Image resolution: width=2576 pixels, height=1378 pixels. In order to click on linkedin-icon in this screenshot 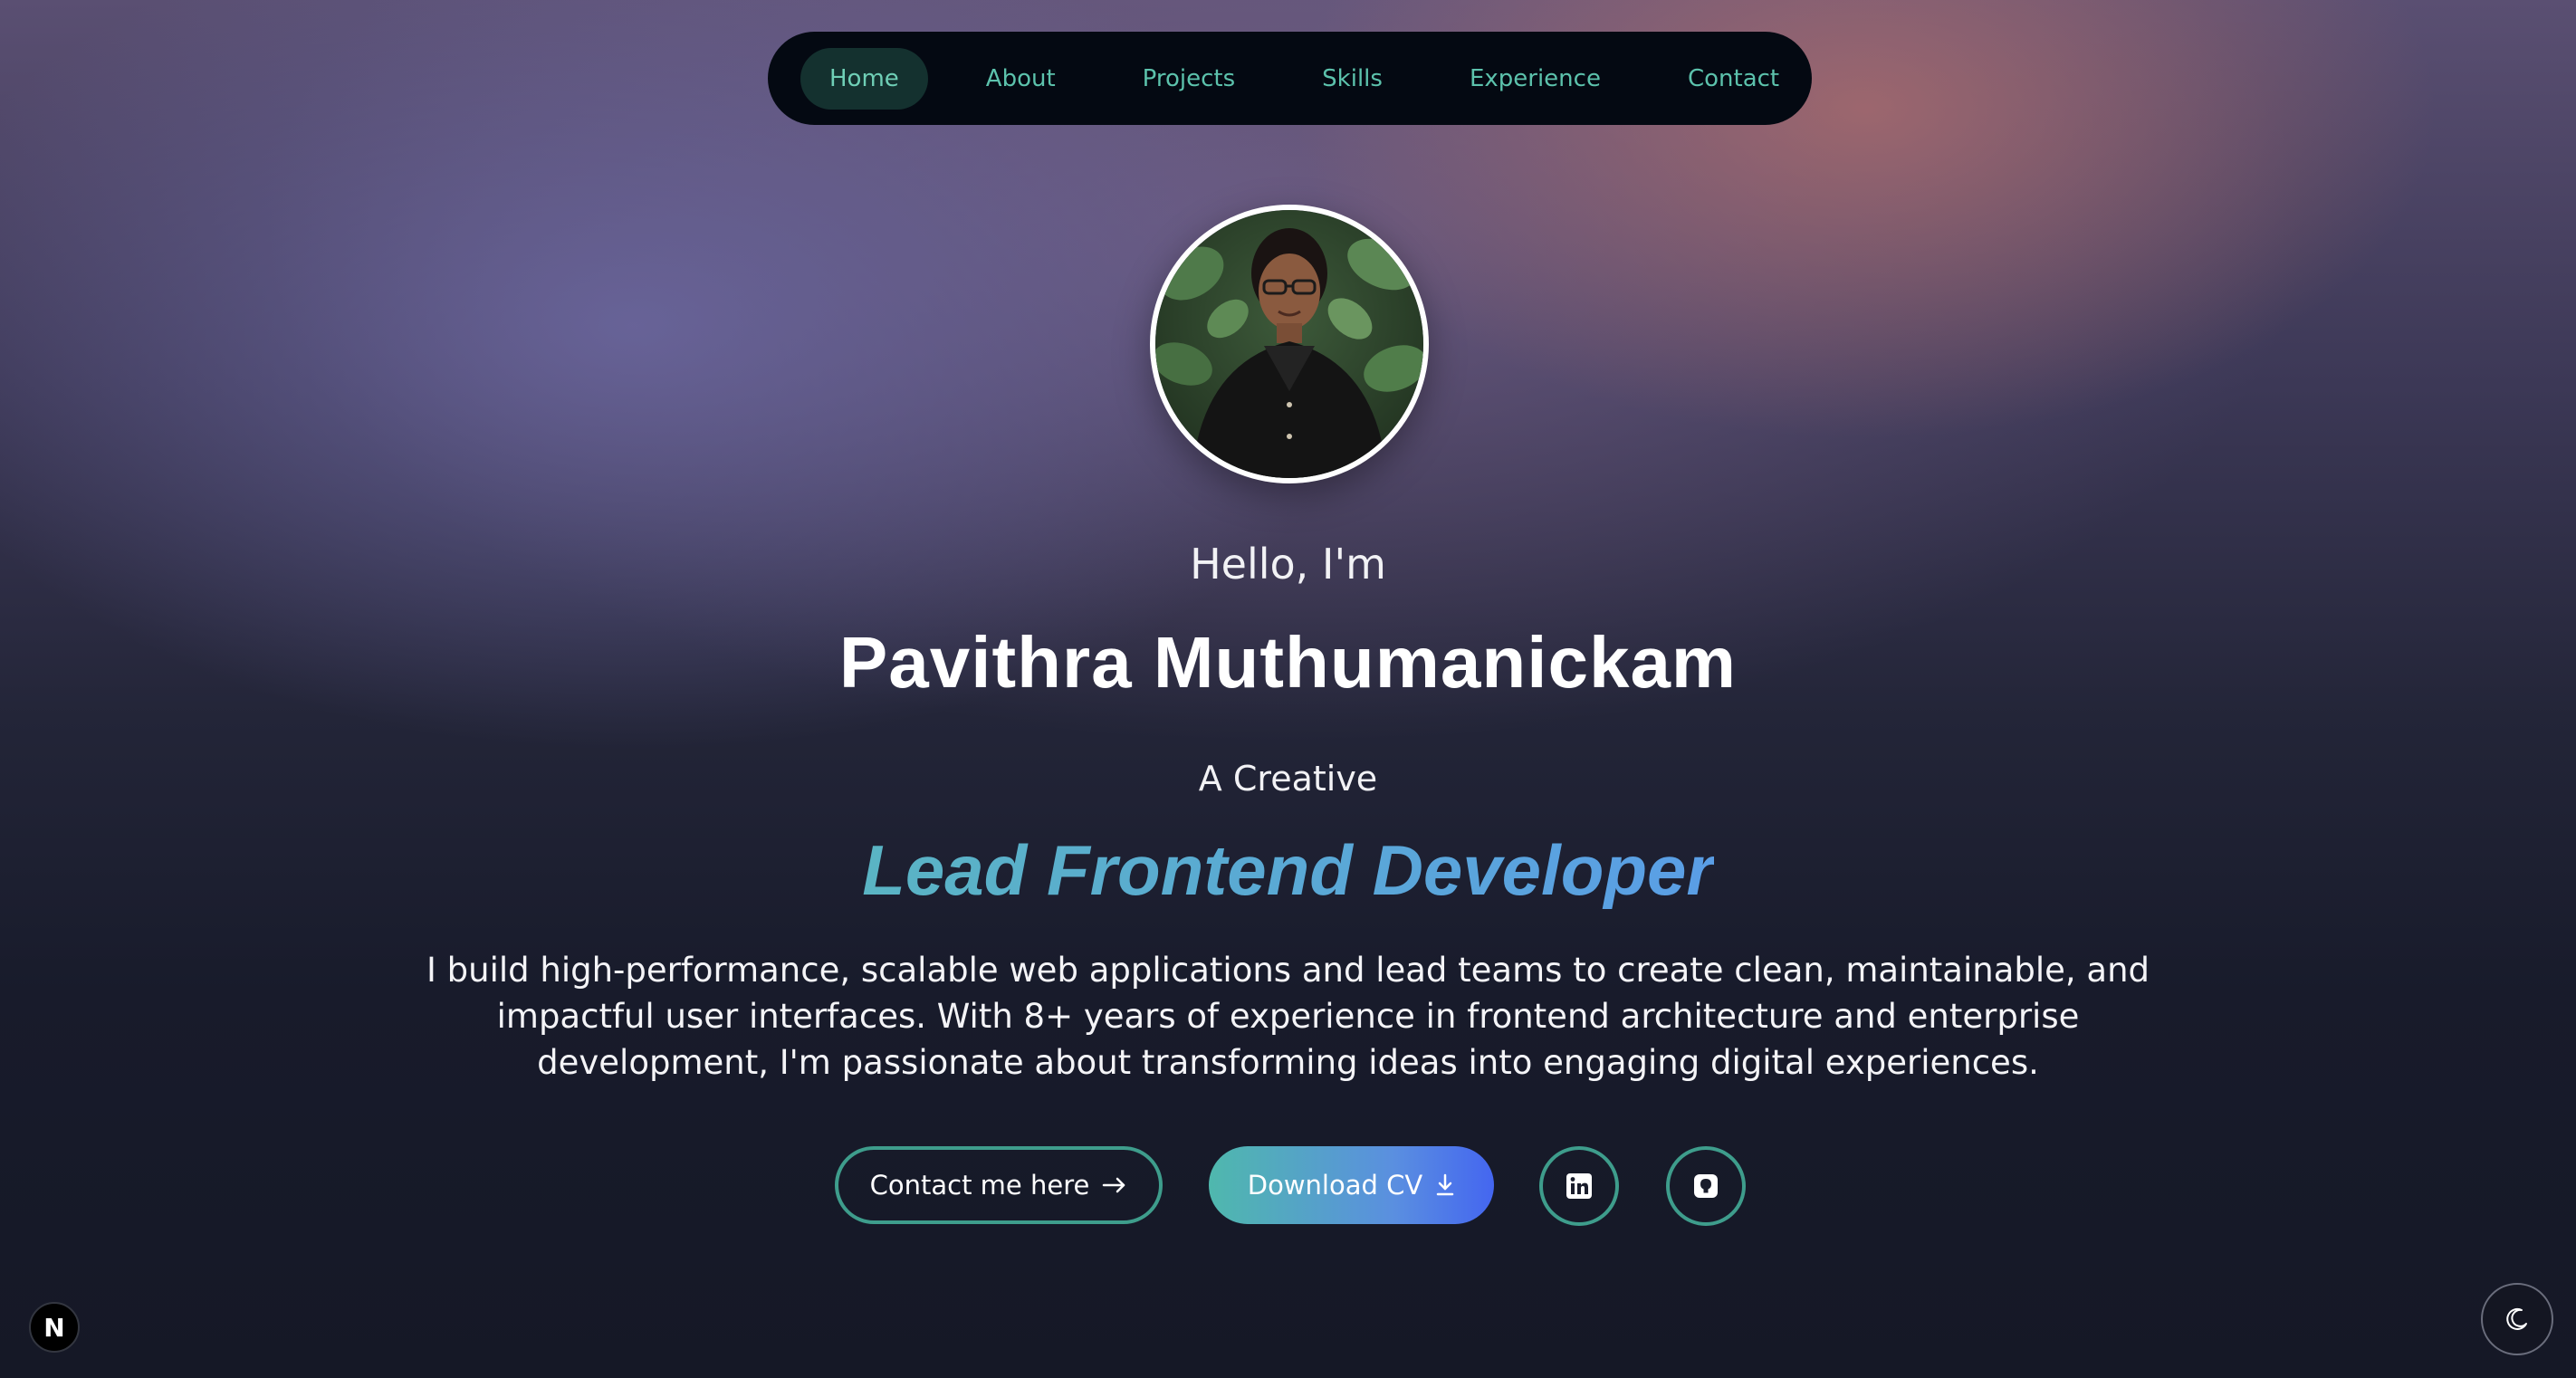, I will do `click(1579, 1186)`.